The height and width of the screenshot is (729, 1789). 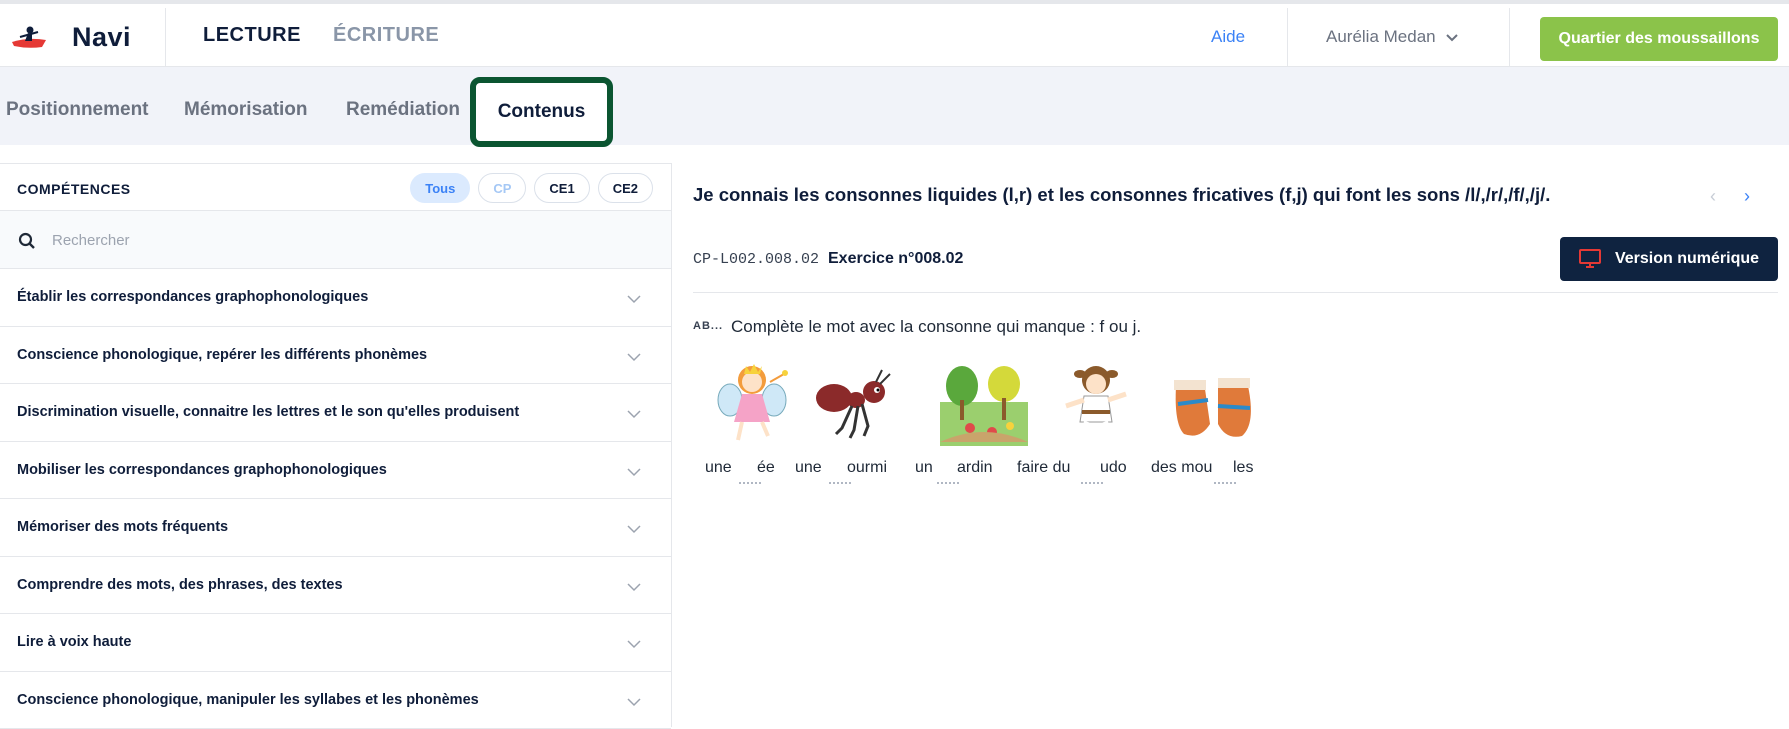 What do you see at coordinates (335, 643) in the screenshot?
I see `competence-row: Lire à voix haute` at bounding box center [335, 643].